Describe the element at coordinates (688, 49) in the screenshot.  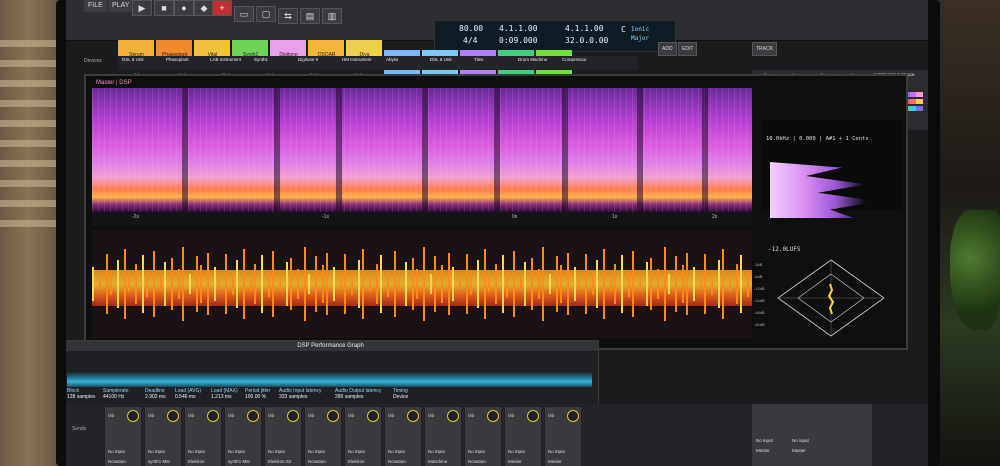
I see `edit-button: EDIT` at that location.